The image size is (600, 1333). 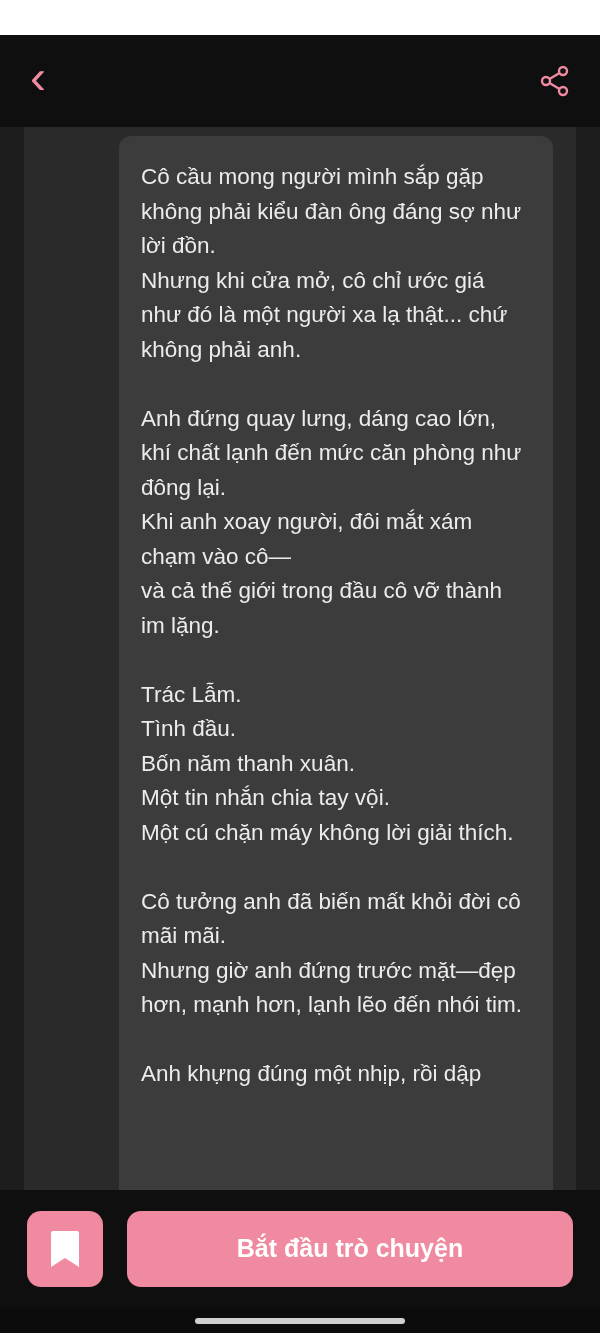 What do you see at coordinates (248, 763) in the screenshot?
I see `story-text: Bốn năm thanh xuân.` at bounding box center [248, 763].